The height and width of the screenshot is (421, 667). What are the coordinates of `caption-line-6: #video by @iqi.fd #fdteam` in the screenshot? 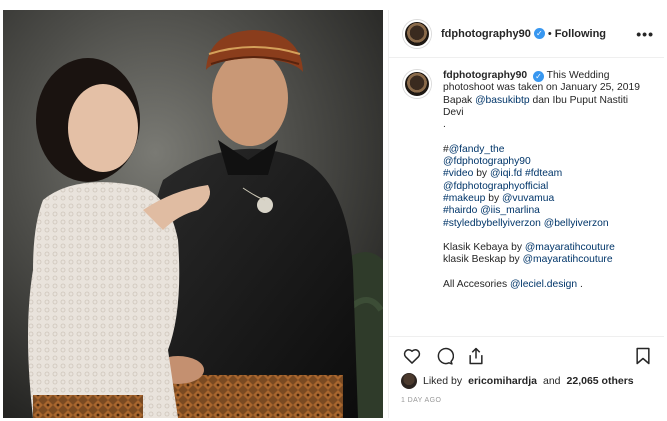 It's located at (503, 174).